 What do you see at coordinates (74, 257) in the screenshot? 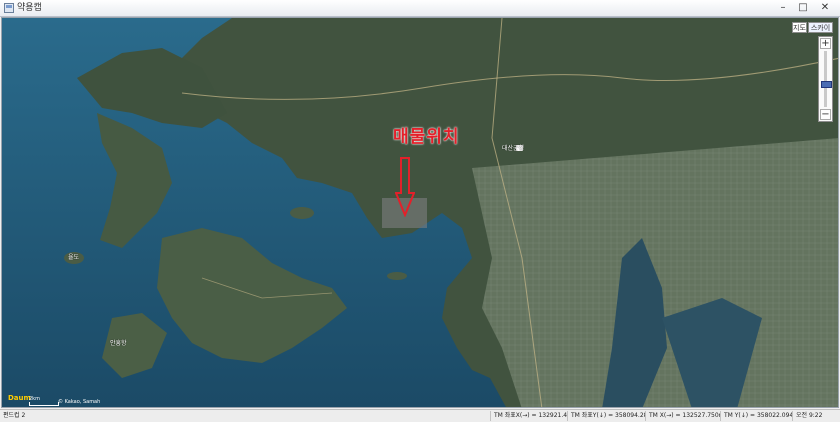
I see `place-label: 율도` at bounding box center [74, 257].